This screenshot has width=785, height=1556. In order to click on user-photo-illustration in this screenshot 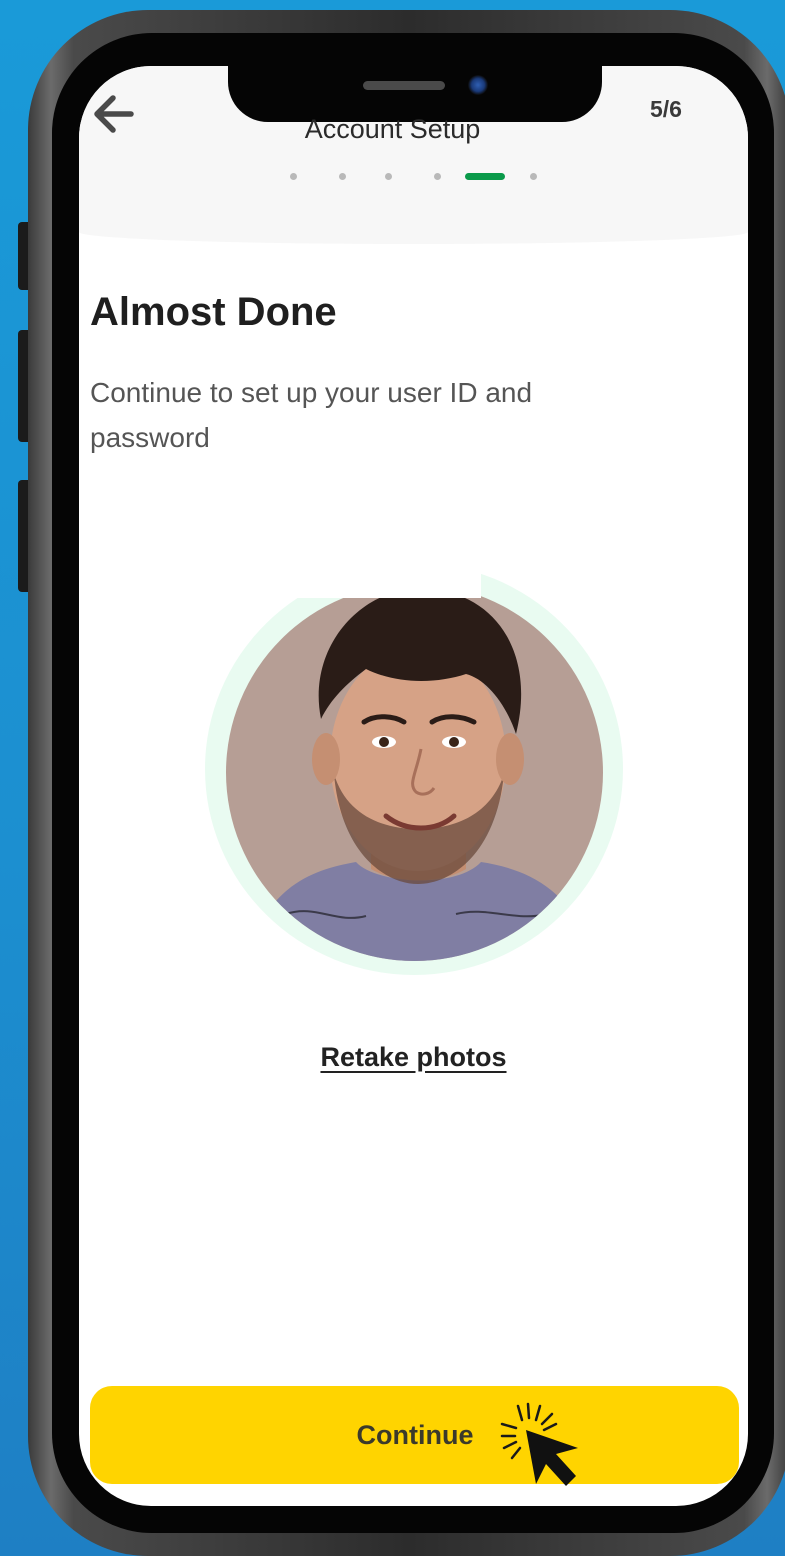, I will do `click(414, 772)`.